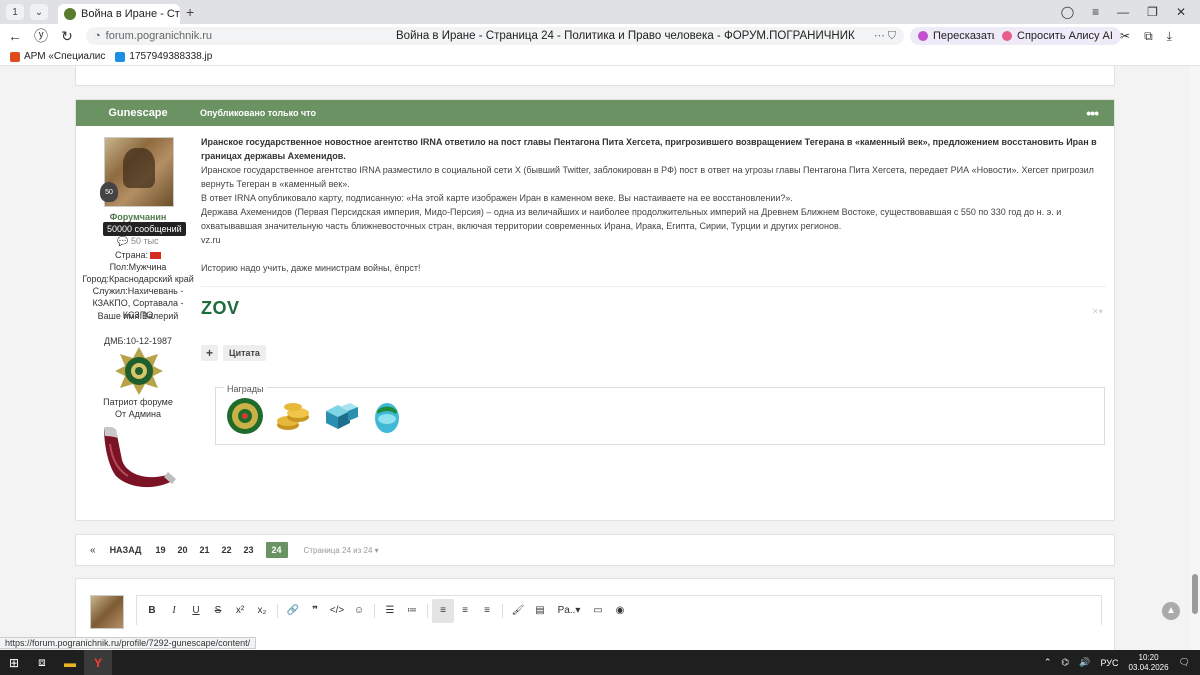  What do you see at coordinates (245, 416) in the screenshot?
I see `border-guard-medal-icon` at bounding box center [245, 416].